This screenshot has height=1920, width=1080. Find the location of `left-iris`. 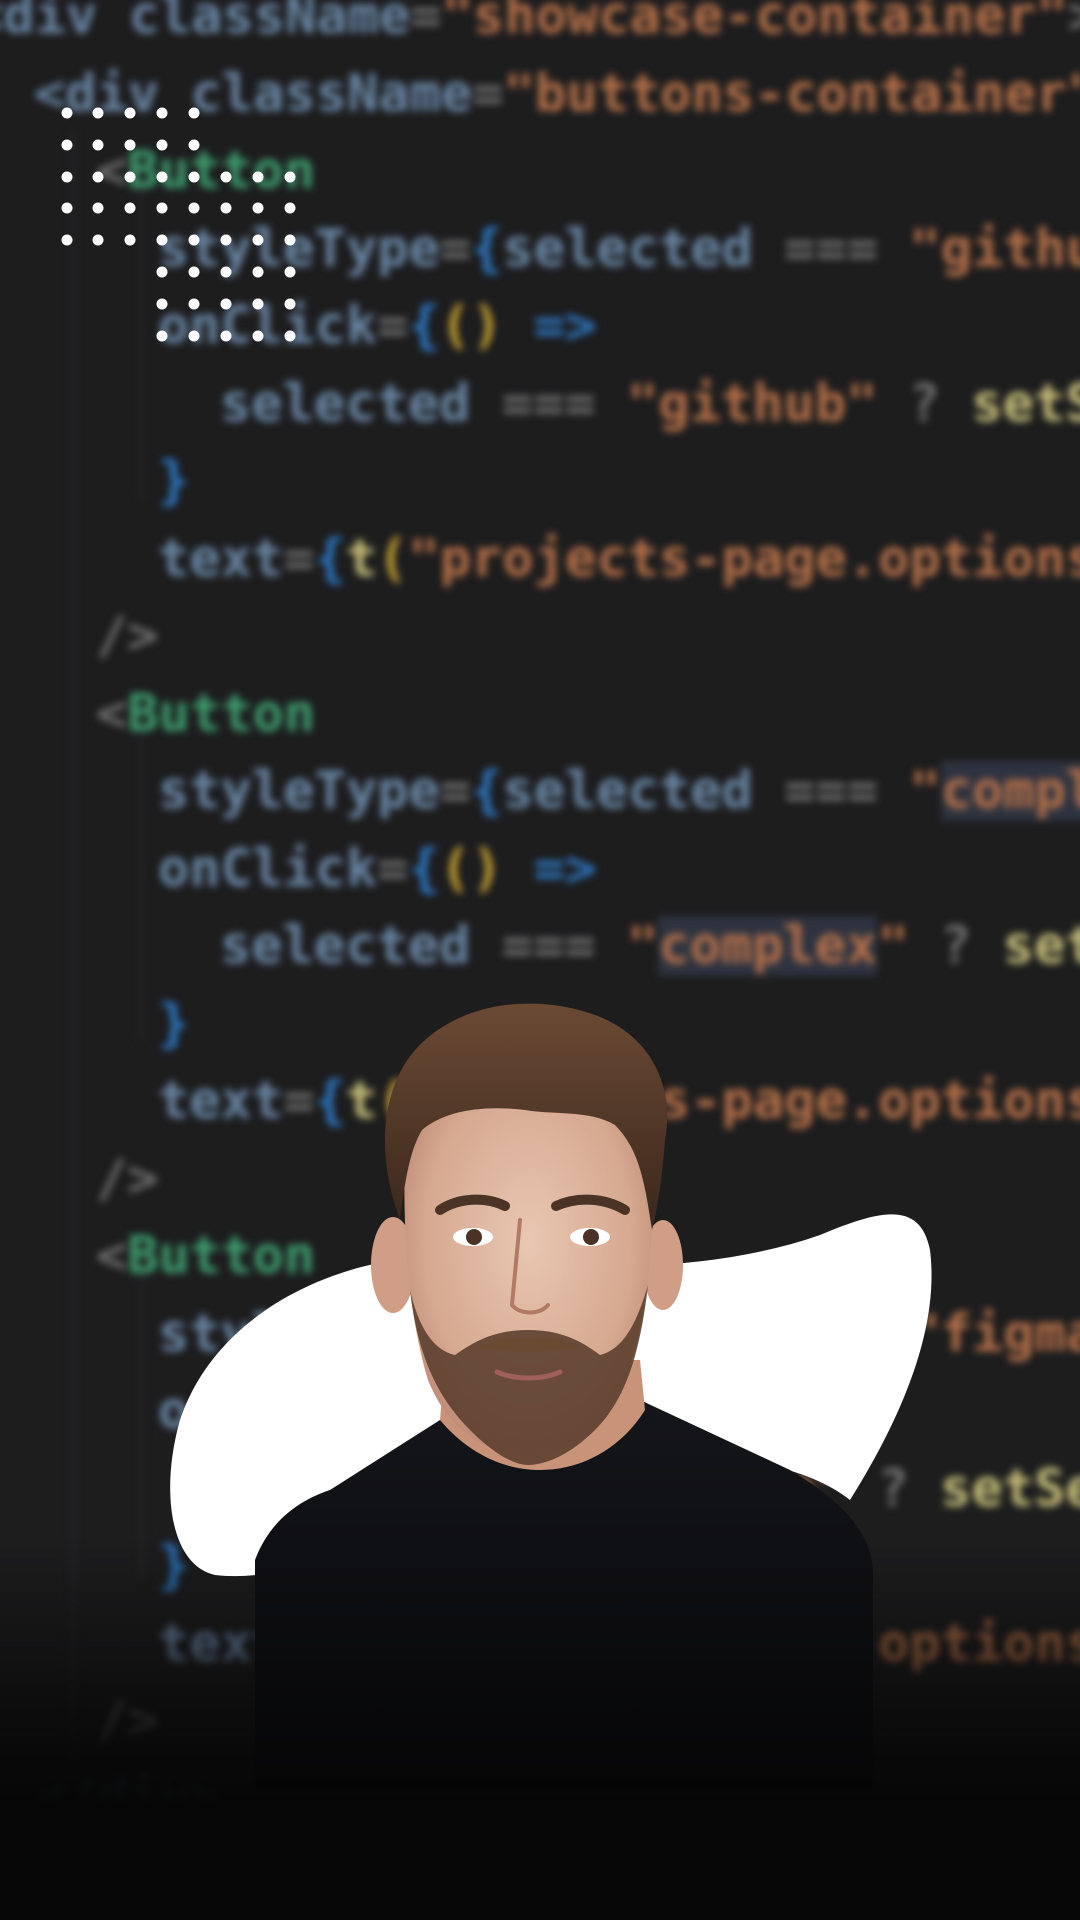

left-iris is located at coordinates (474, 1237).